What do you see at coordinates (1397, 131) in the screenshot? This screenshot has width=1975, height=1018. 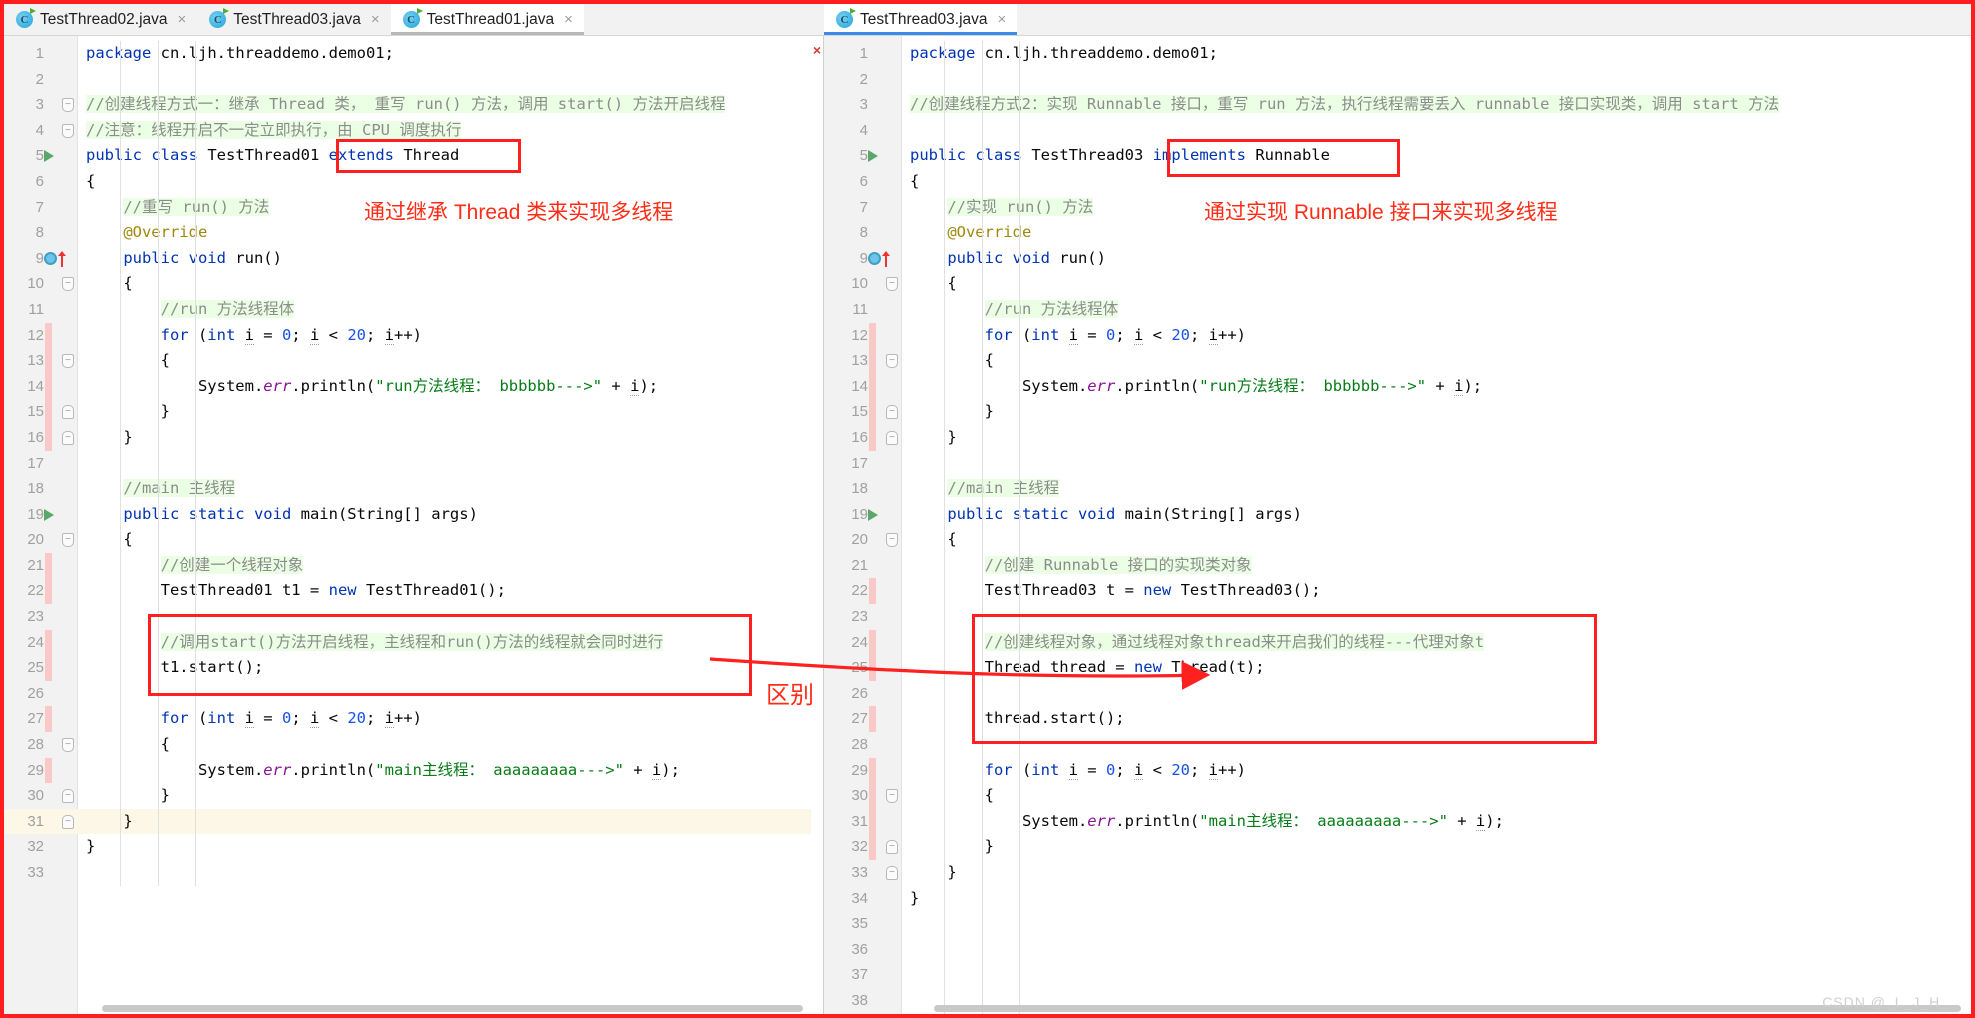 I see `code-line: 4` at bounding box center [1397, 131].